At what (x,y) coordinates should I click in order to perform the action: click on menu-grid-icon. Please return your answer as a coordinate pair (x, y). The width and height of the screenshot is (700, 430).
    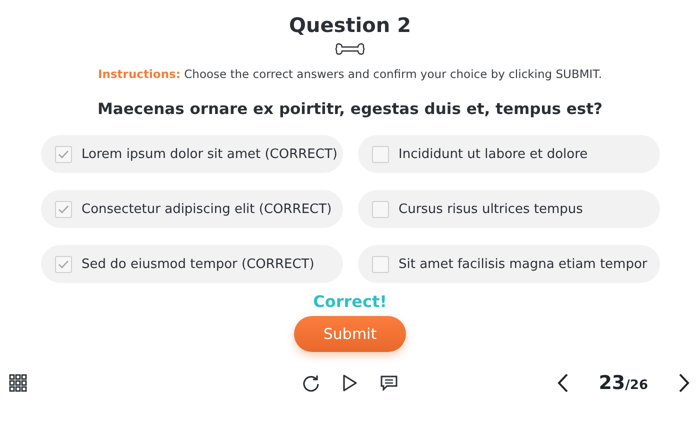
    Looking at the image, I should click on (18, 383).